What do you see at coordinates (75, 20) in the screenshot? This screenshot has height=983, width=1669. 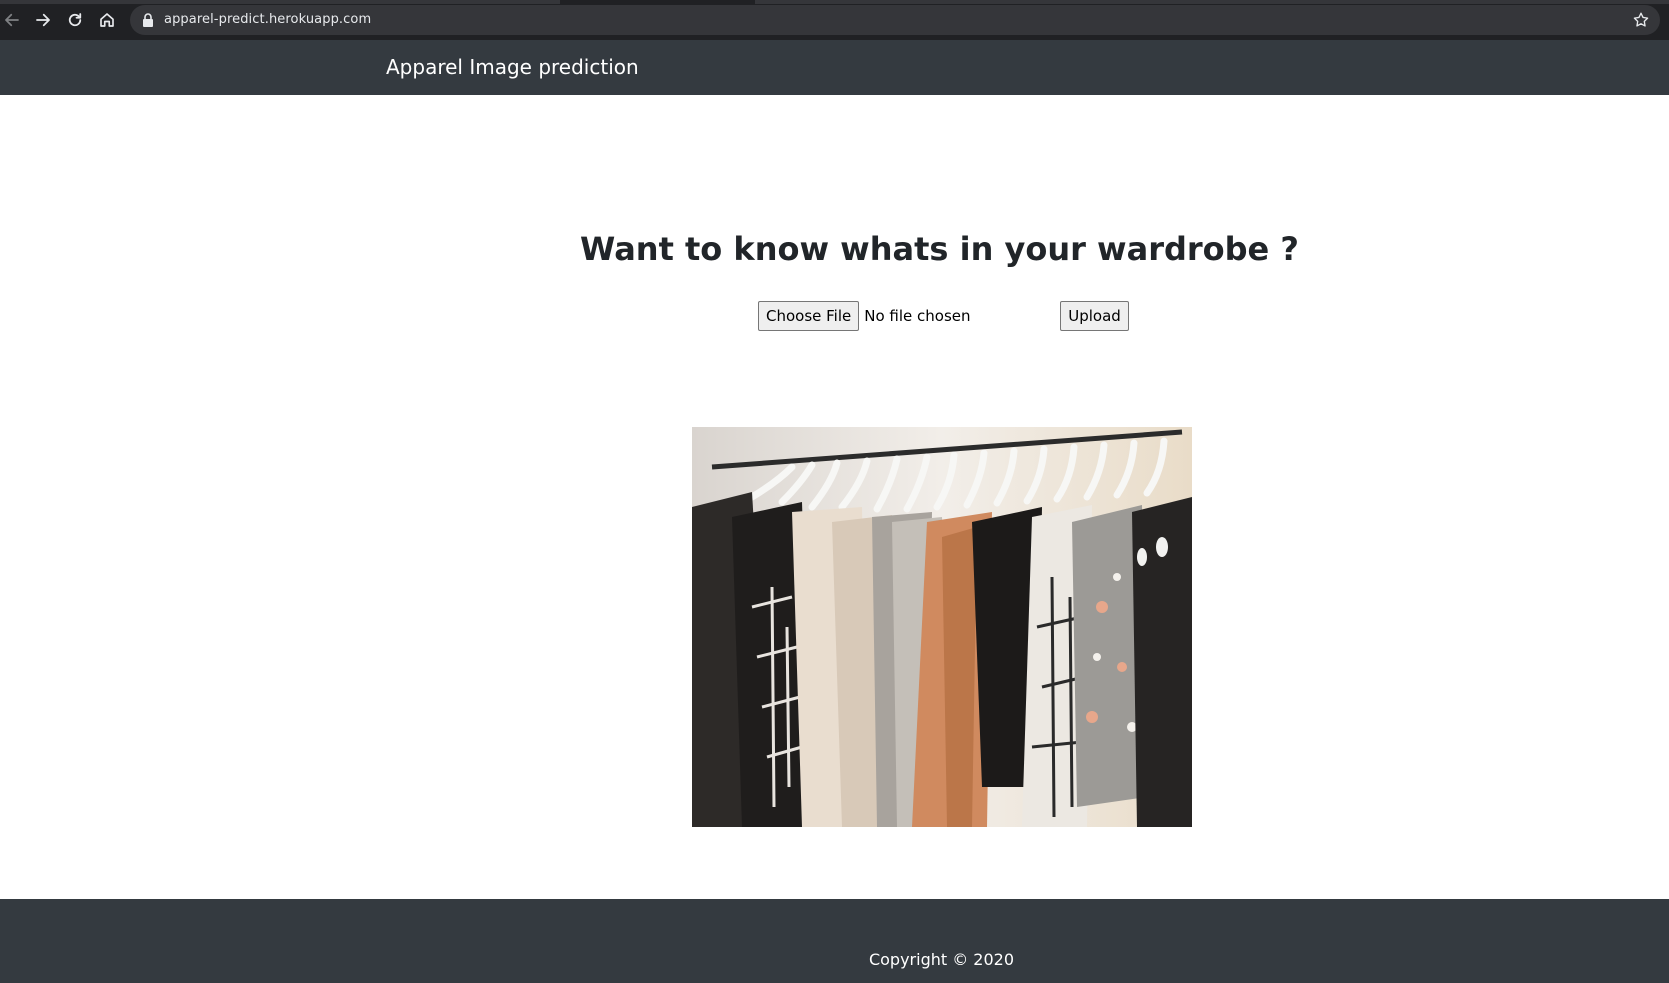 I see `reload-icon` at bounding box center [75, 20].